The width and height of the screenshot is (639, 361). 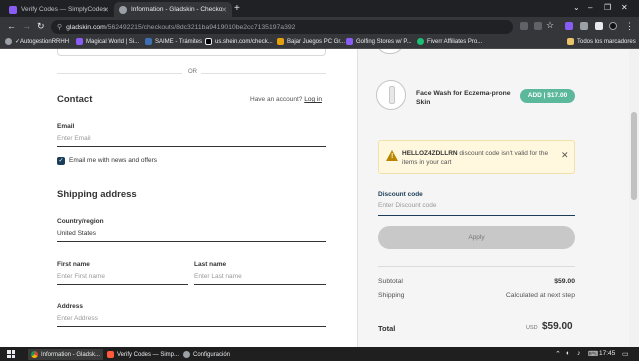 What do you see at coordinates (599, 26) in the screenshot?
I see `side-panel-icon` at bounding box center [599, 26].